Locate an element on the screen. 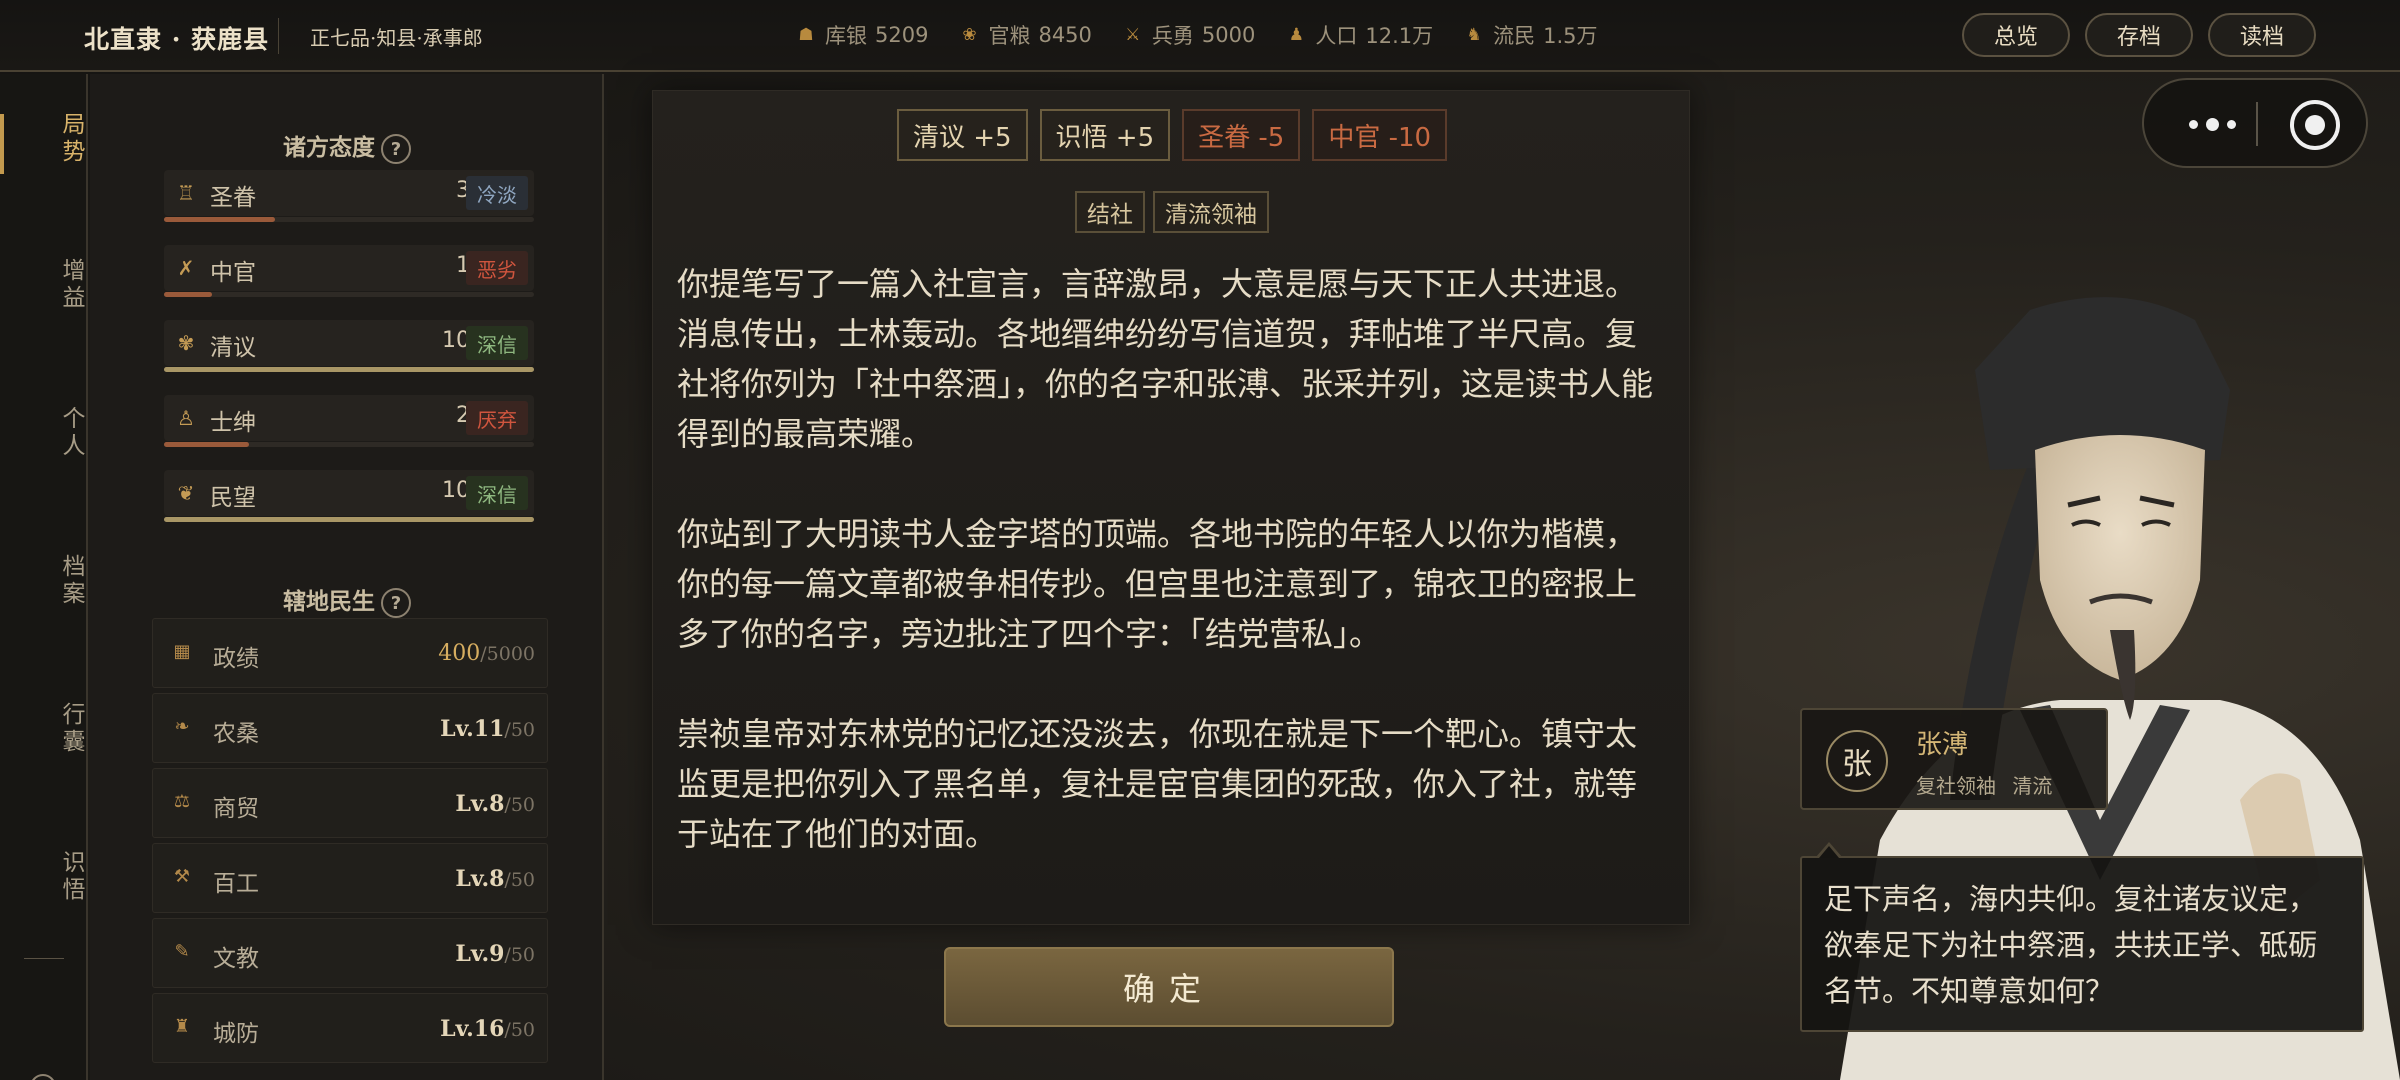 The image size is (2400, 1080). gentry-icon: ♙ is located at coordinates (186, 418).